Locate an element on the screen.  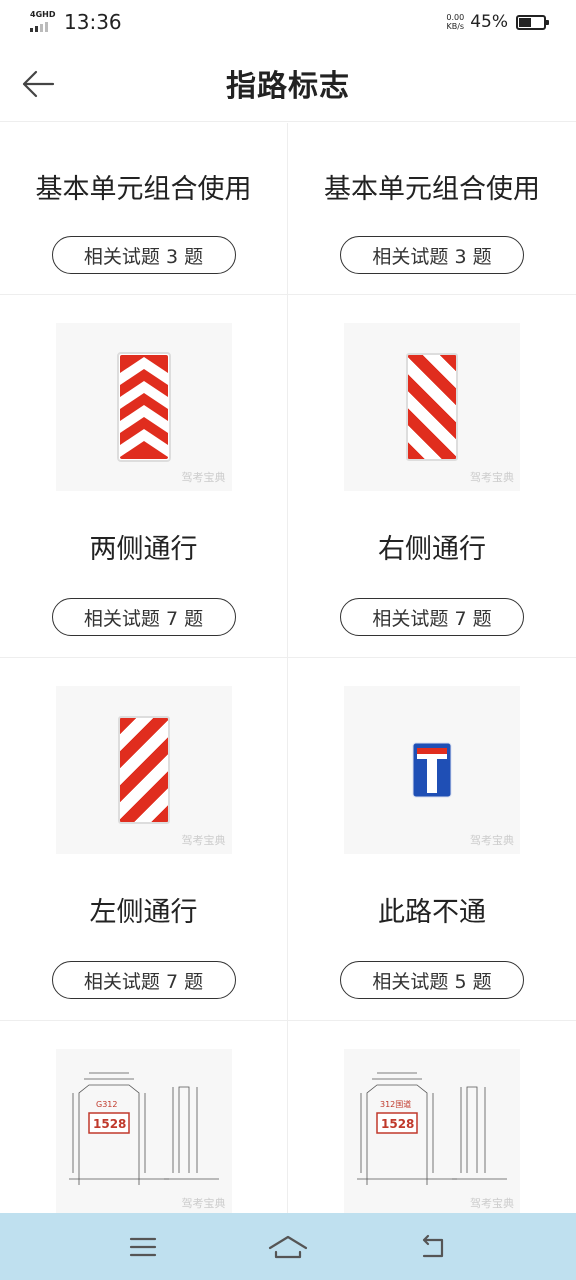
back-button is located at coordinates (38, 84).